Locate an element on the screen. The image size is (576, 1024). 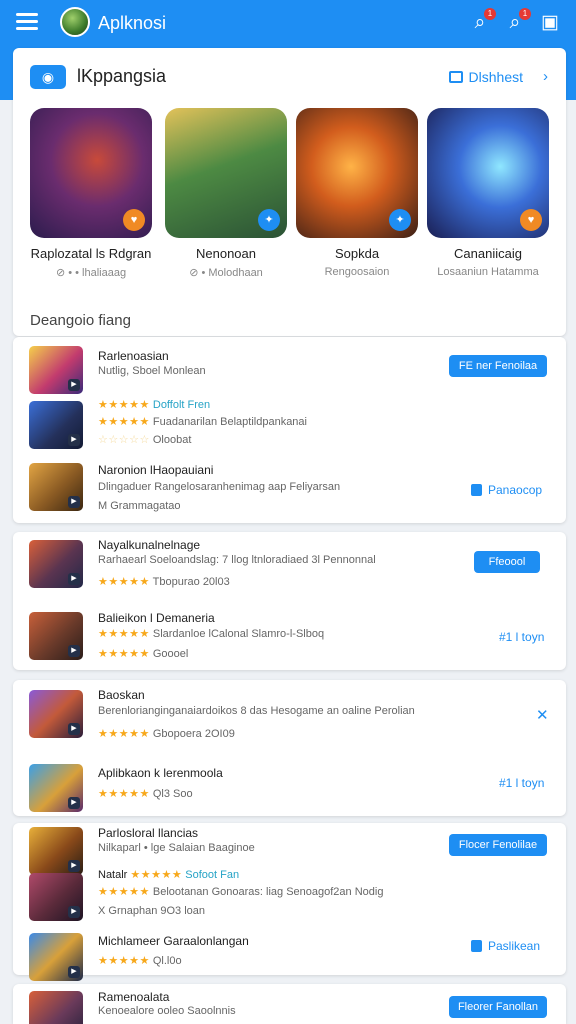
open-button: Paslikean is located at coordinates (505, 946).